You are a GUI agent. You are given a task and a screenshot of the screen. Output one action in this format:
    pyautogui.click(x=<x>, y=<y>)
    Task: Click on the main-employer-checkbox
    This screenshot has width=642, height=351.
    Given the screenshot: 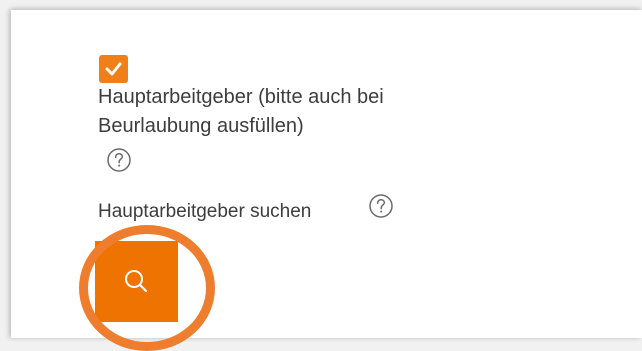 What is the action you would take?
    pyautogui.click(x=113, y=69)
    